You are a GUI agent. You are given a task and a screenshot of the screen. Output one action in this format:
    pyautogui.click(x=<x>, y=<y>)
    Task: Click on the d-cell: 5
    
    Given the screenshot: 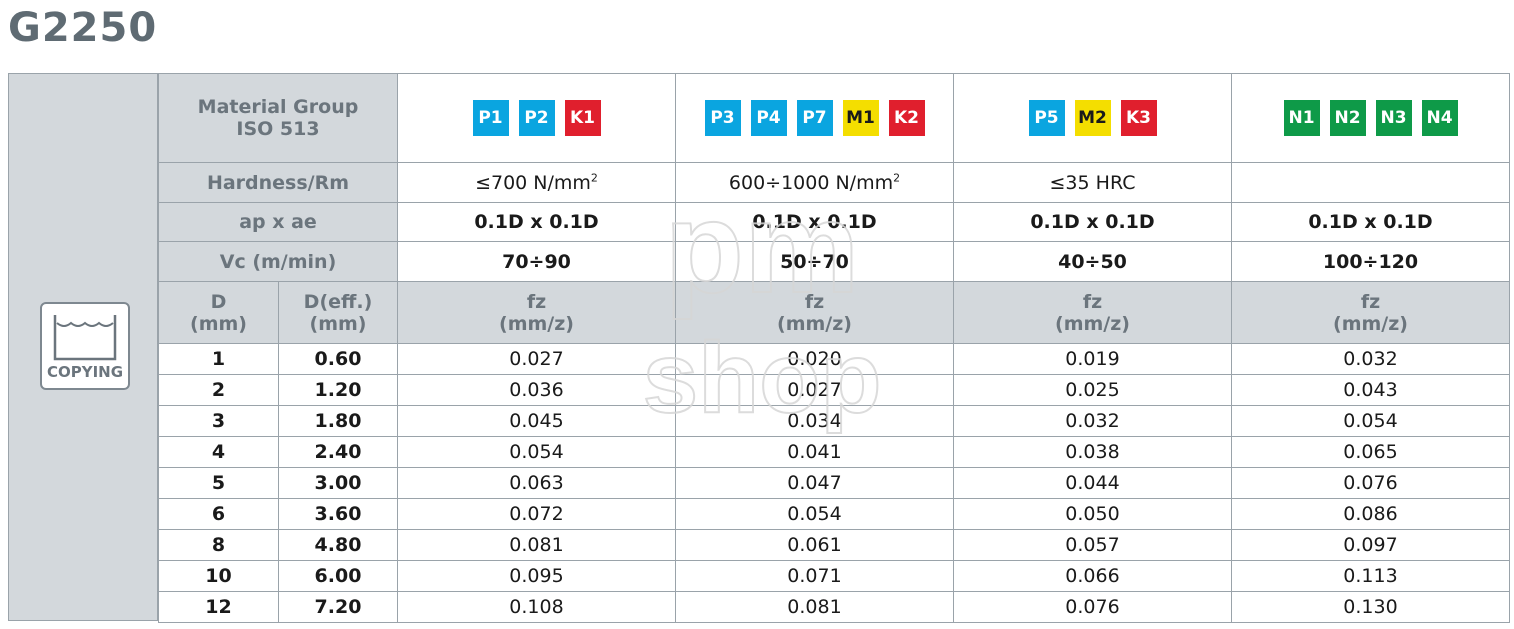 What is the action you would take?
    pyautogui.click(x=218, y=483)
    